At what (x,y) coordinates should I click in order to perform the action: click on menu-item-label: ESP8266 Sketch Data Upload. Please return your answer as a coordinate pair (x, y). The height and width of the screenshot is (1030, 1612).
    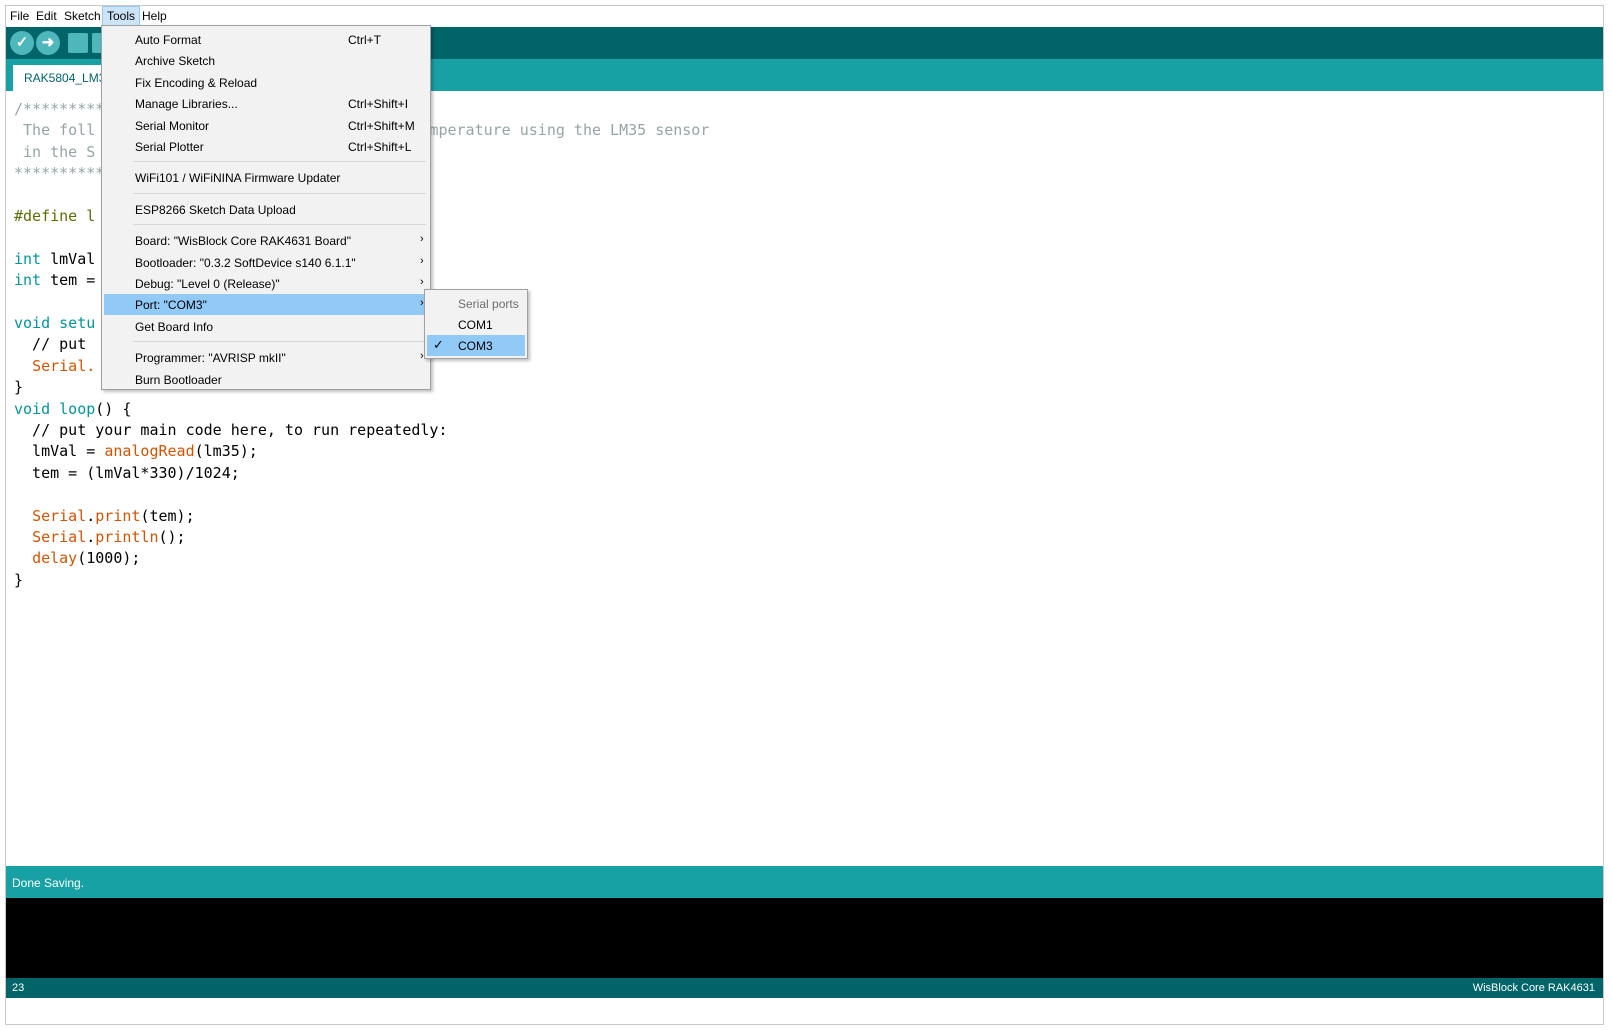
    Looking at the image, I should click on (215, 209).